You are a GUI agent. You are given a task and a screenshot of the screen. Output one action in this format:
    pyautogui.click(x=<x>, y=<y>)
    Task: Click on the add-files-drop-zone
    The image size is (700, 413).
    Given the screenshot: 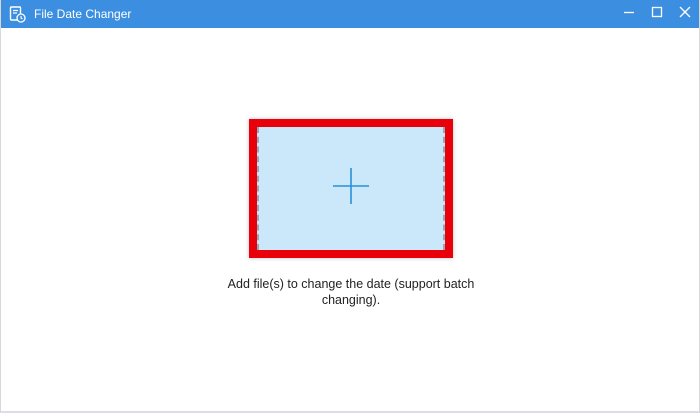 What is the action you would take?
    pyautogui.click(x=351, y=188)
    